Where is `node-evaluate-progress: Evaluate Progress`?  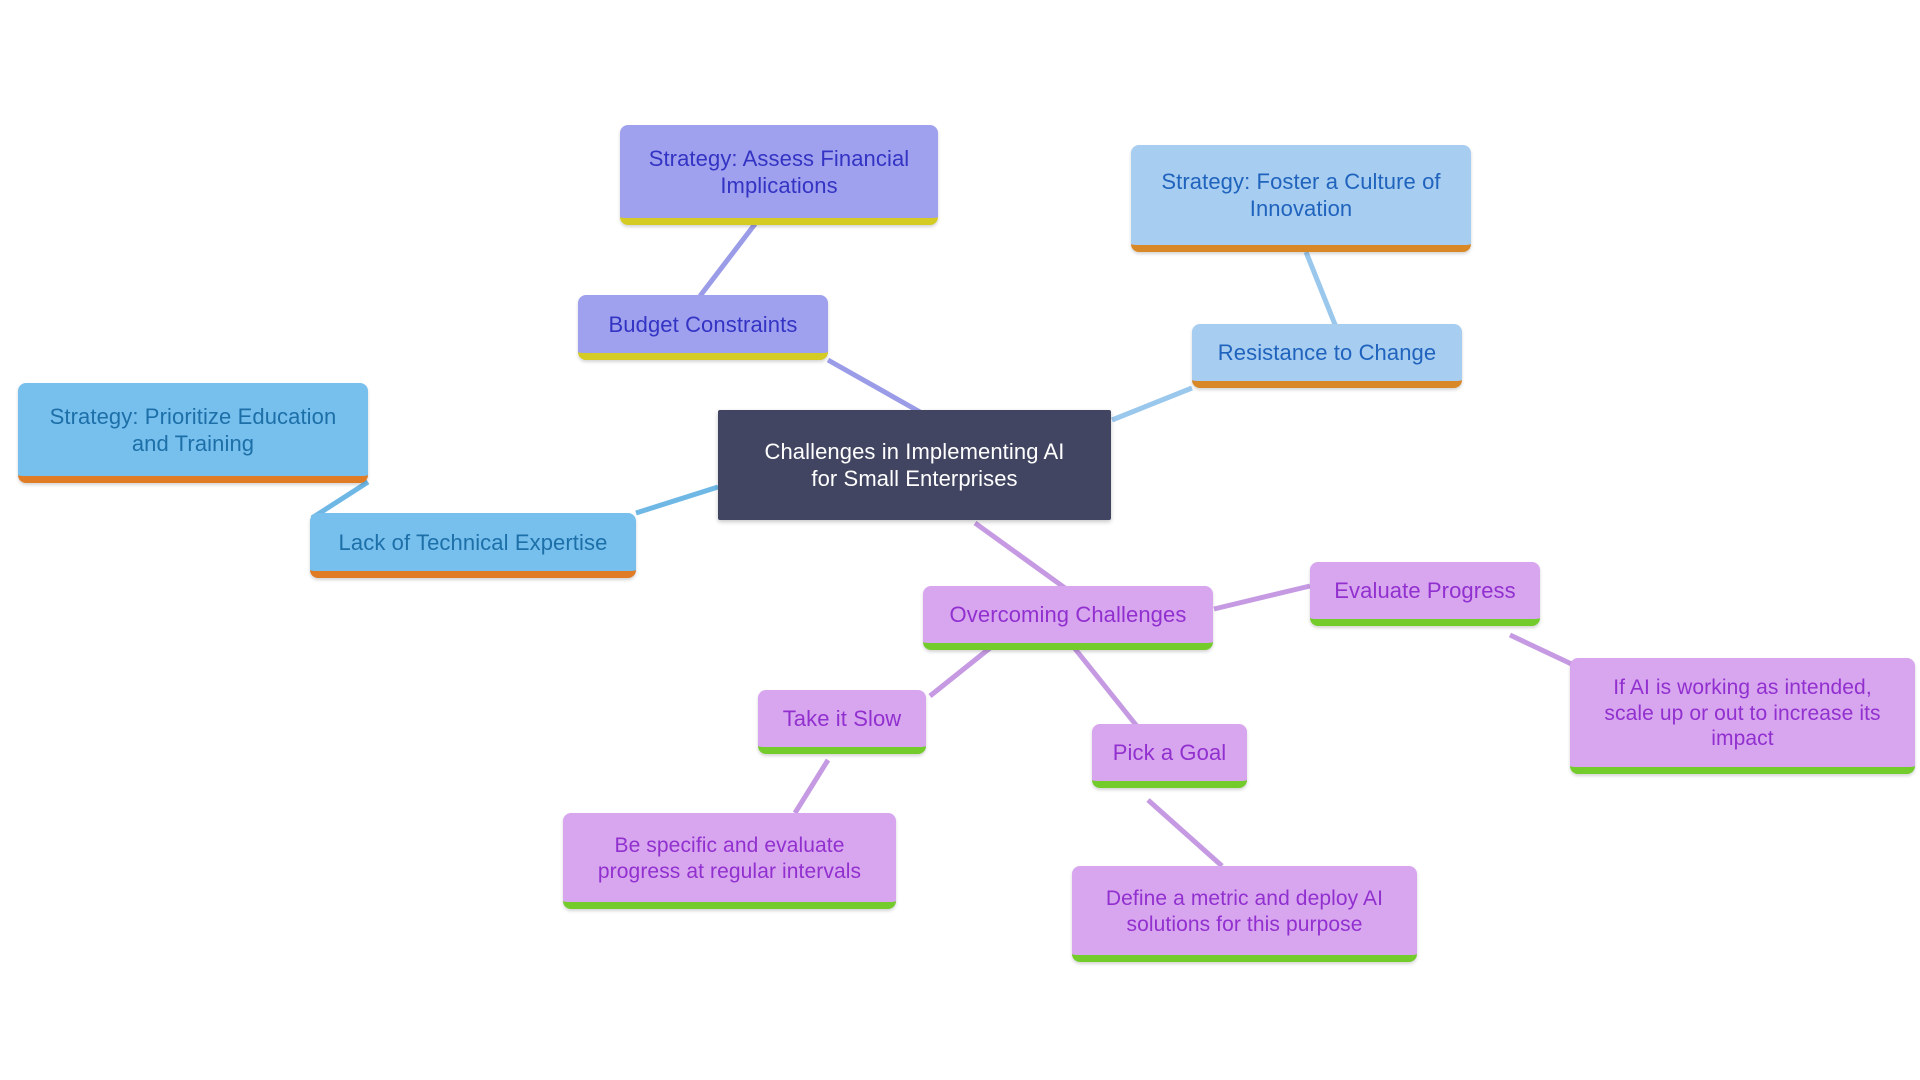
node-evaluate-progress: Evaluate Progress is located at coordinates (1425, 594).